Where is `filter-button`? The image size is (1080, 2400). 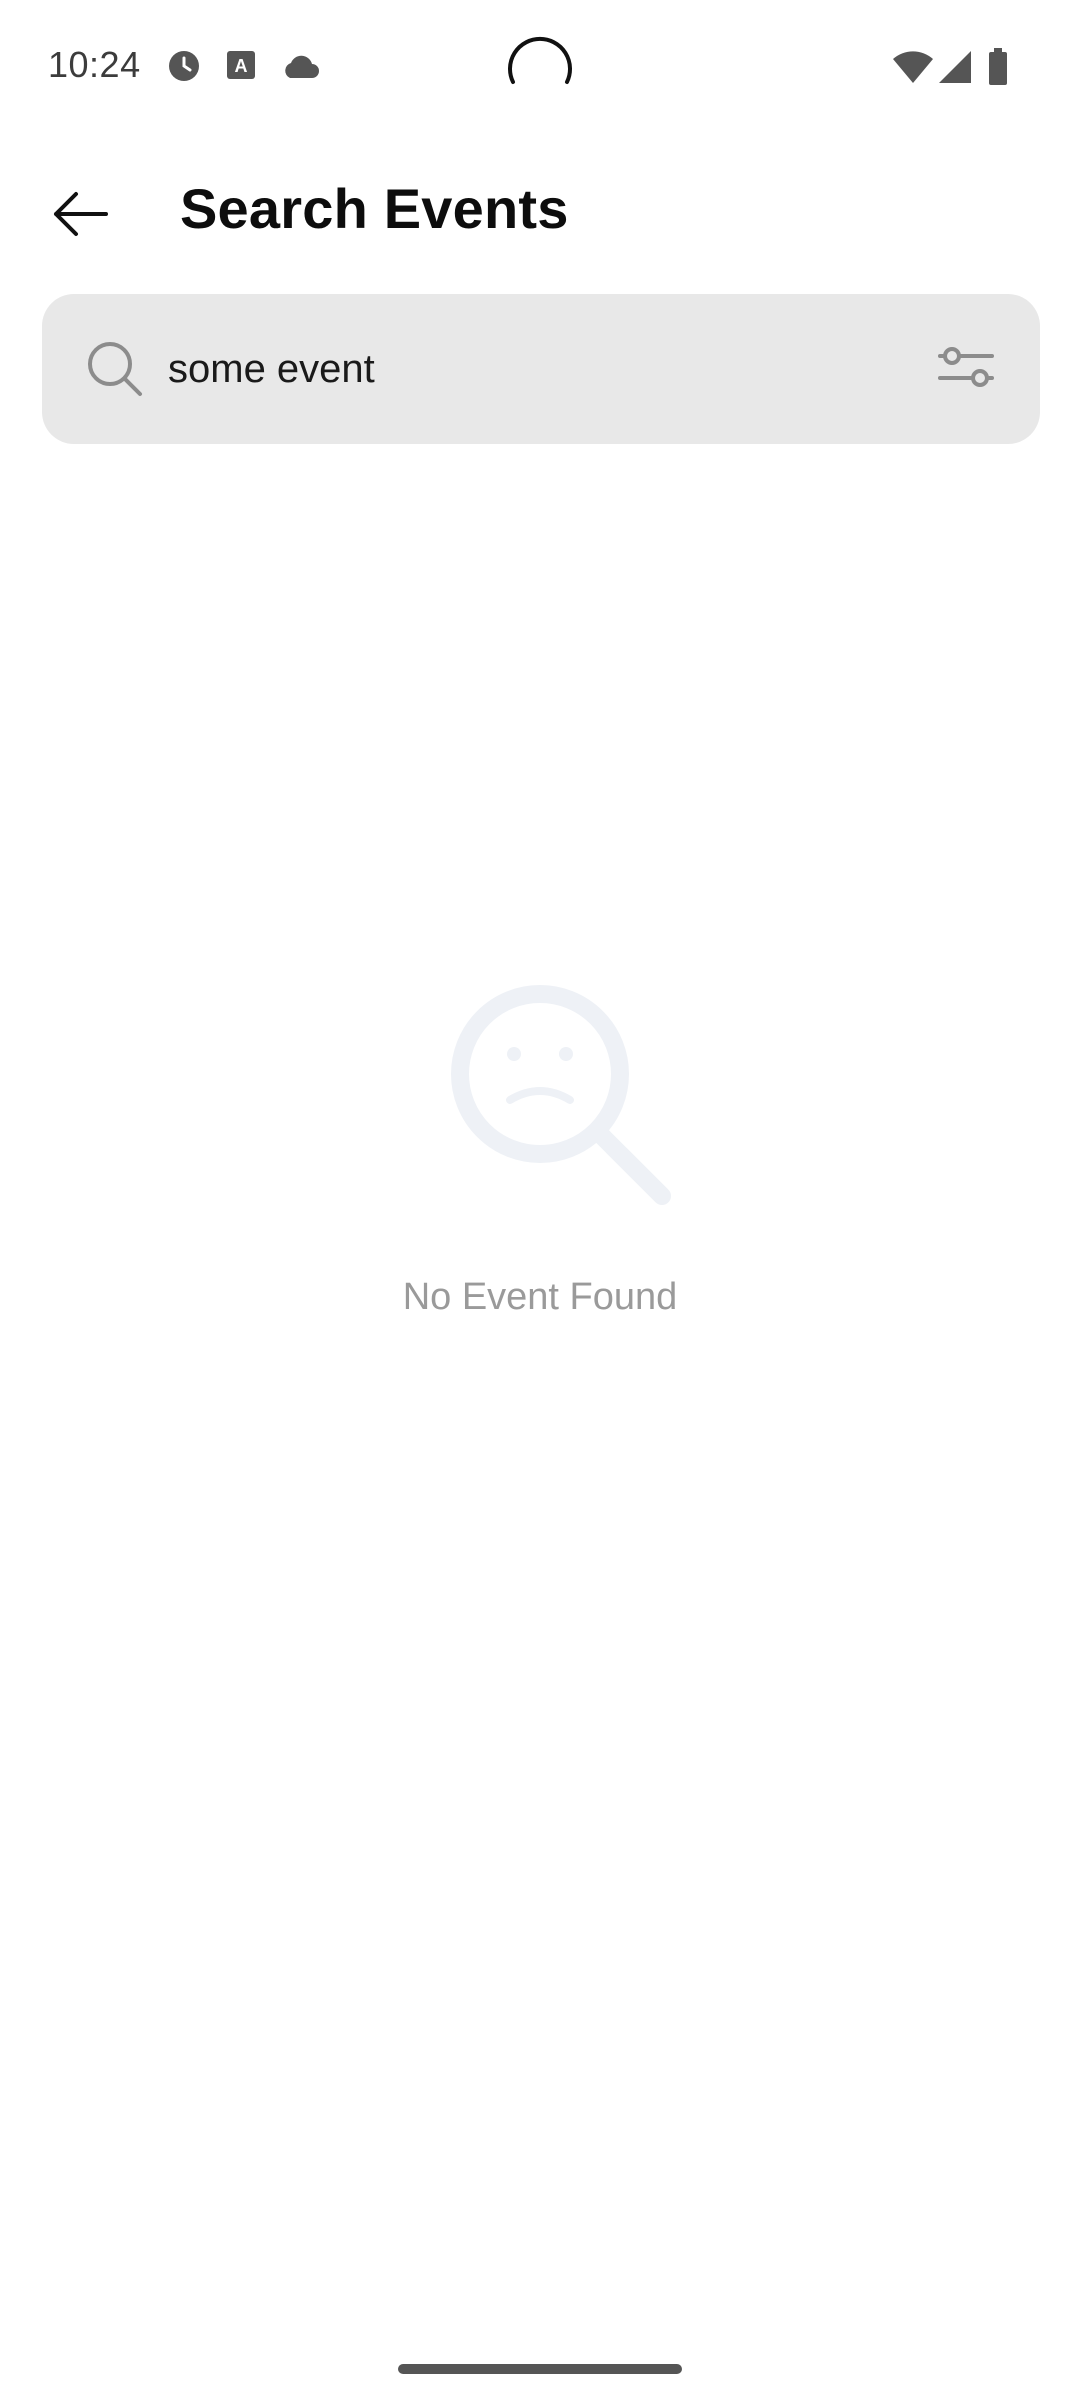
filter-button is located at coordinates (966, 368).